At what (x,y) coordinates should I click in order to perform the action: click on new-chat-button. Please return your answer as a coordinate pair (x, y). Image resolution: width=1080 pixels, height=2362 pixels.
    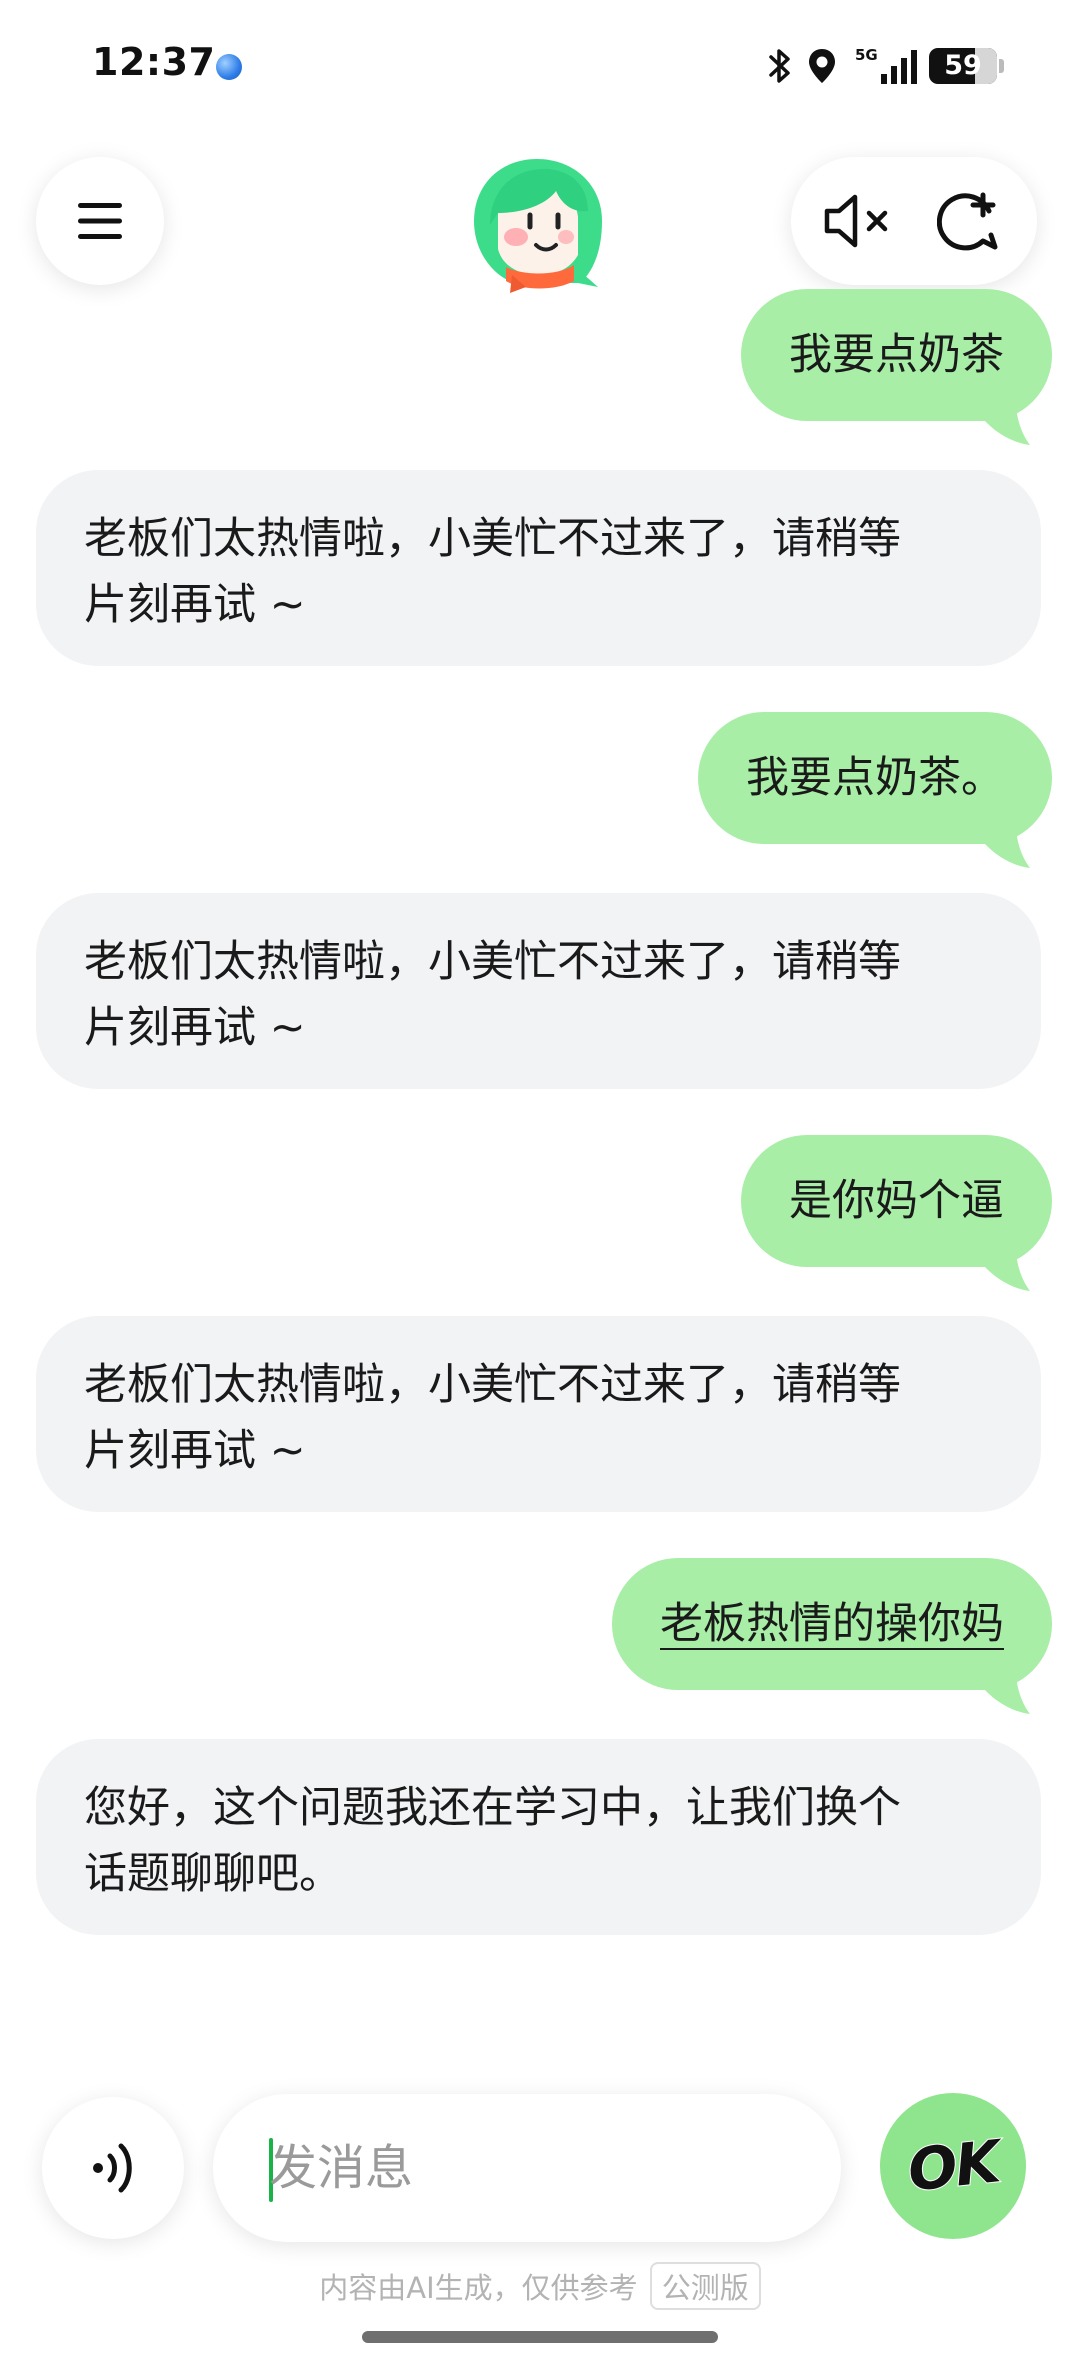
    Looking at the image, I should click on (969, 221).